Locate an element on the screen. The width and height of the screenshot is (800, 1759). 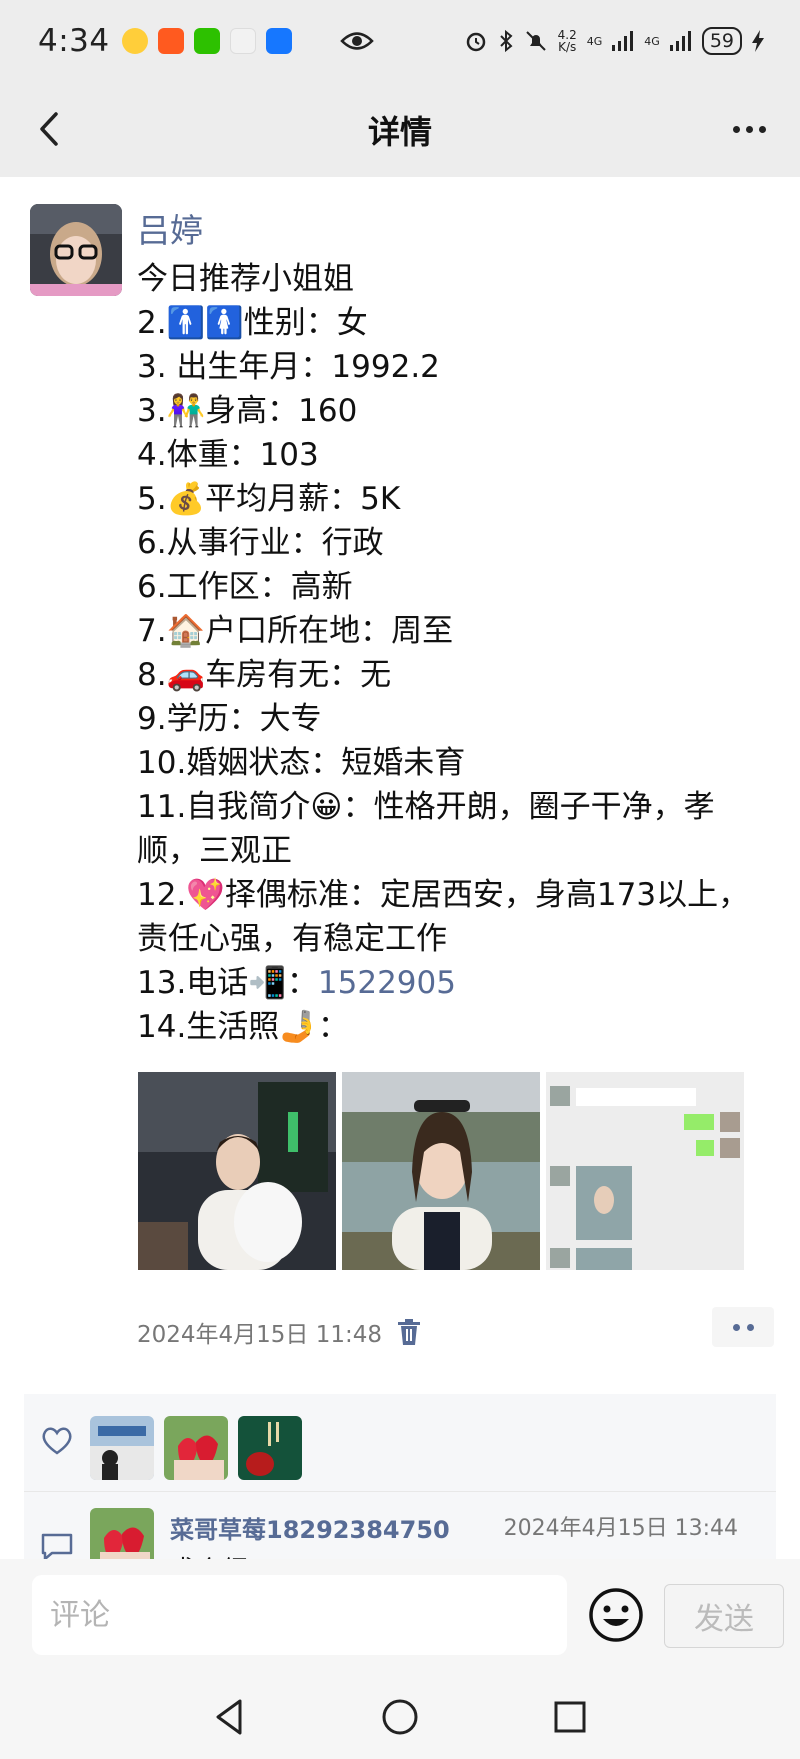
nav-back-triangle-icon is located at coordinates (230, 1717).